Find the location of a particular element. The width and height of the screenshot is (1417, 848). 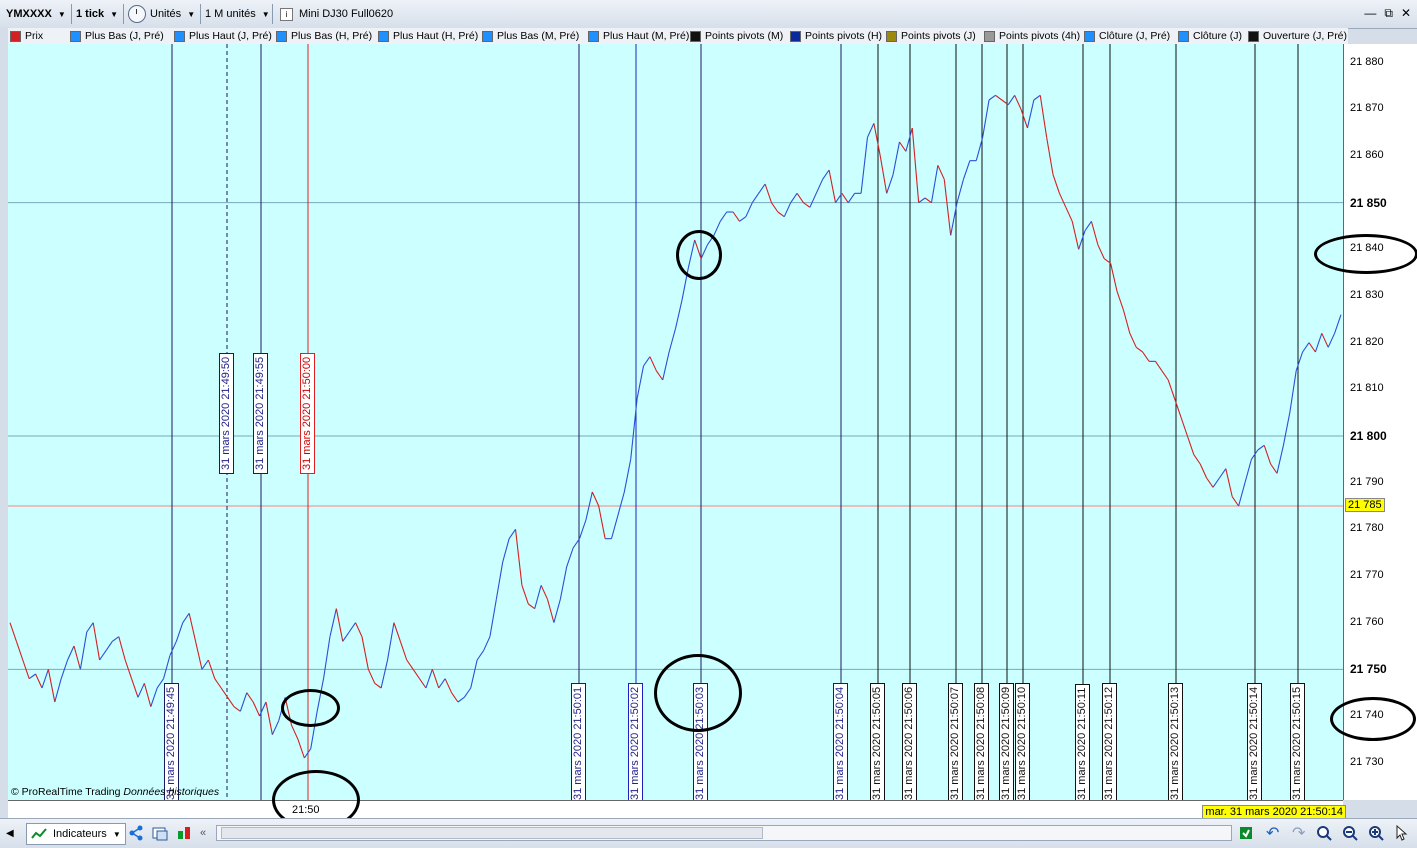

product-info: i Mini DJ30 Full0620 is located at coordinates (336, 14).